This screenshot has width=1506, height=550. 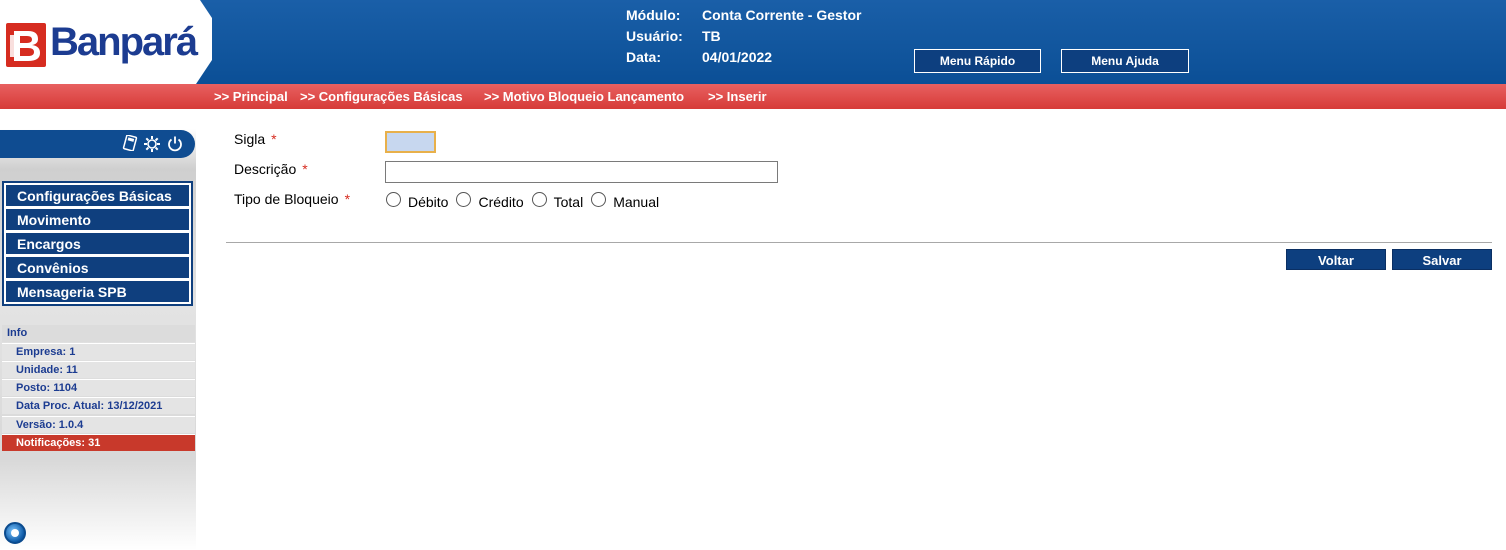 I want to click on info-unidade: Unidade: 11, so click(x=98, y=369).